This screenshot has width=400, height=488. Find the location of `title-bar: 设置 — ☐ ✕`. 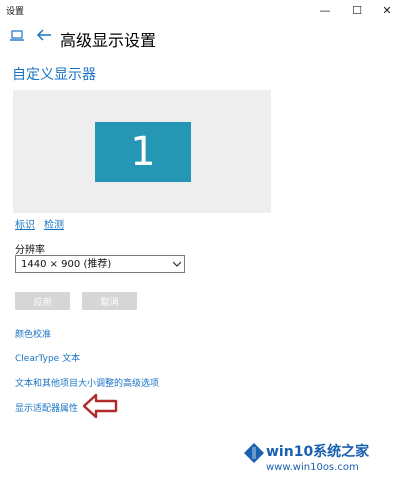

title-bar: 设置 — ☐ ✕ is located at coordinates (200, 11).